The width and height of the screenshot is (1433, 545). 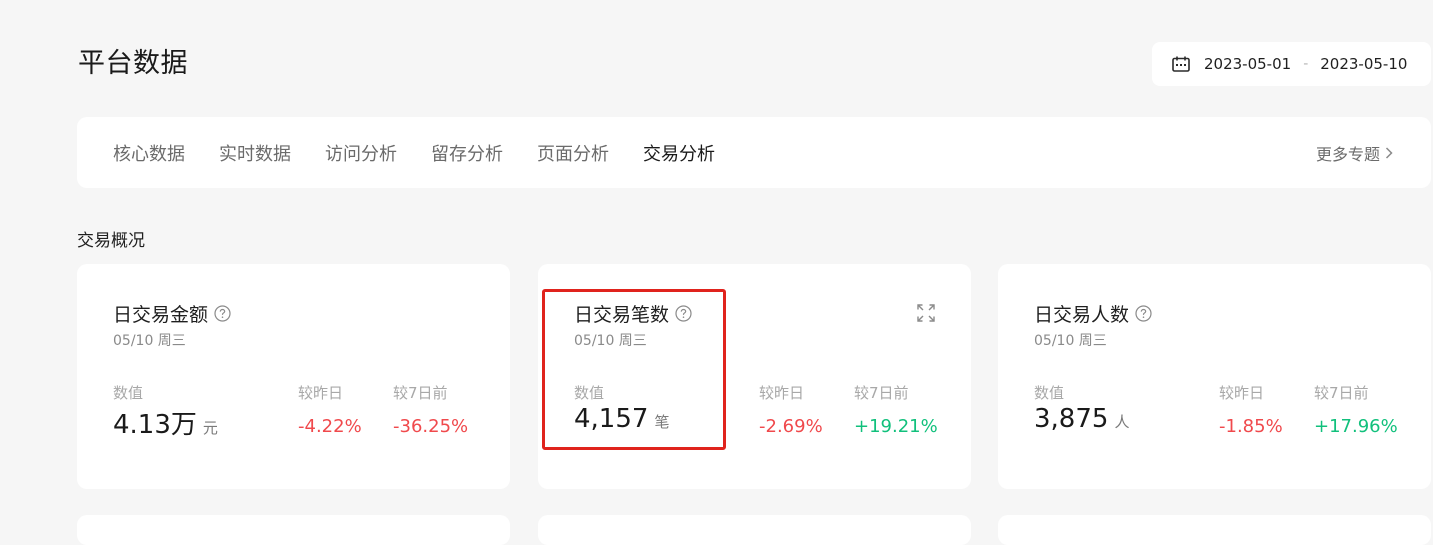 I want to click on chevron-right-icon, so click(x=1389, y=152).